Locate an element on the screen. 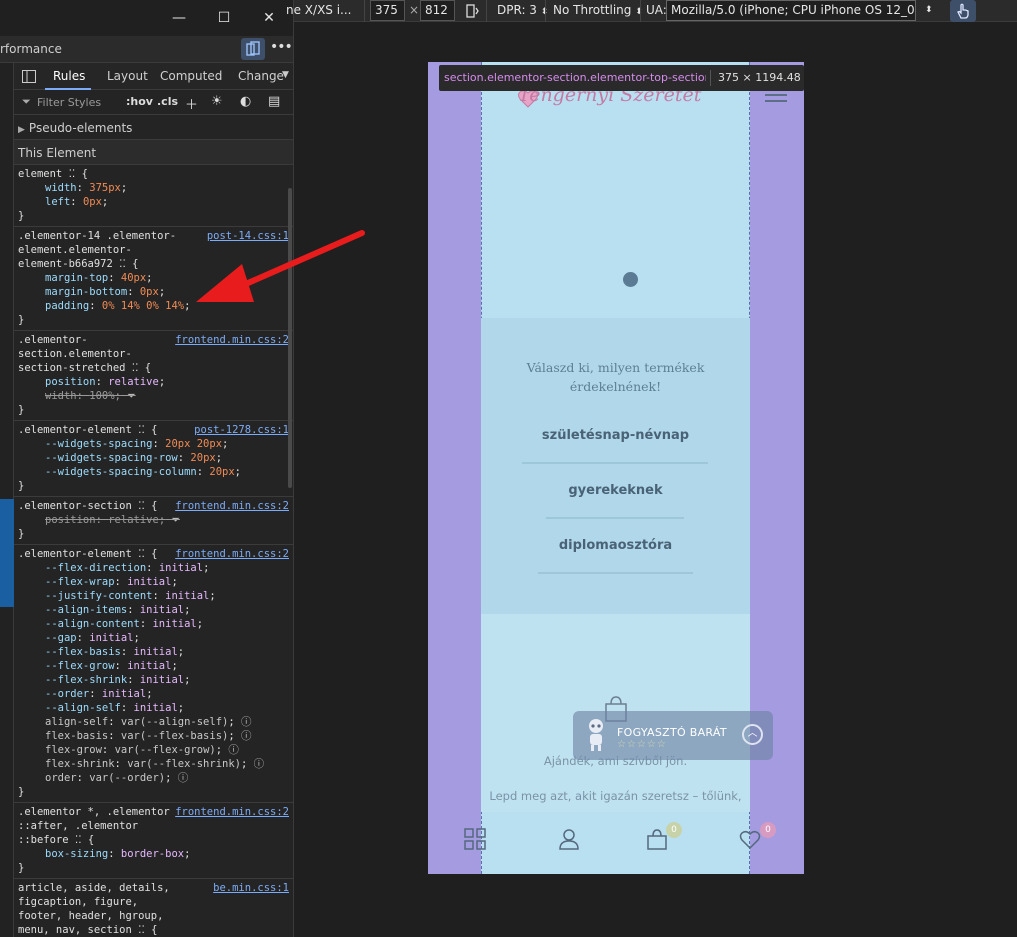  css-declaration: flex-basis: var(--flex-basis); ⓘ is located at coordinates (155, 736).